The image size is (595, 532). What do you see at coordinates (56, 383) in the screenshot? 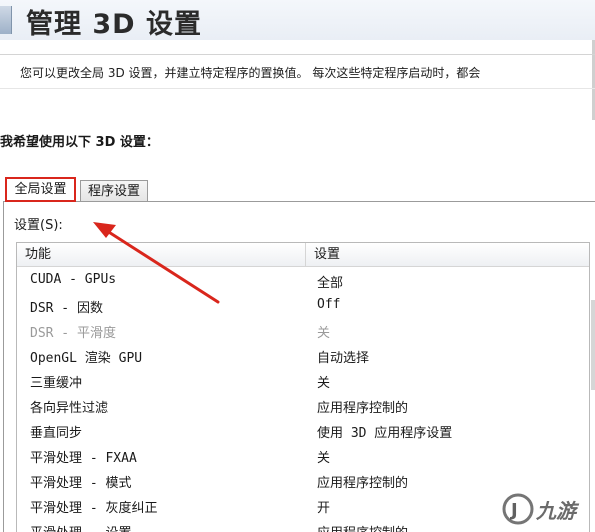
I see `feature-cell: 三重缓冲` at bounding box center [56, 383].